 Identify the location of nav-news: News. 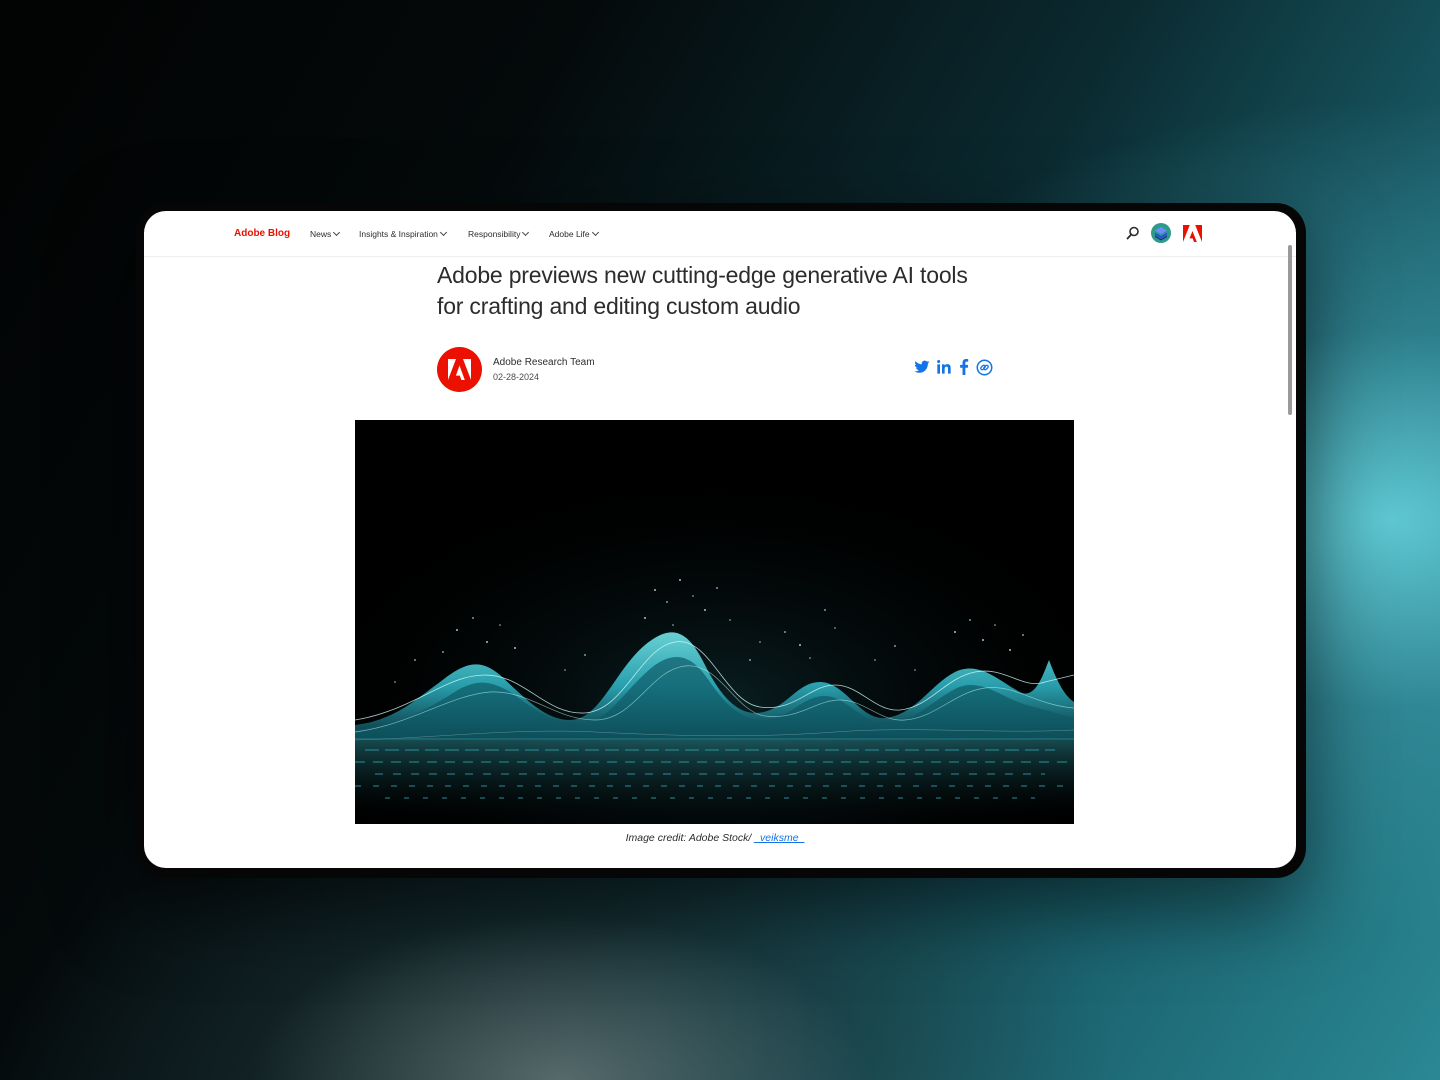
(325, 233).